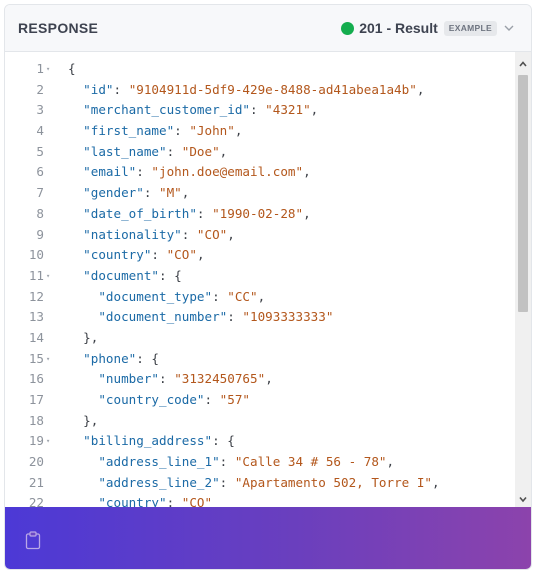  What do you see at coordinates (163, 317) in the screenshot?
I see `json-key: "document_number"` at bounding box center [163, 317].